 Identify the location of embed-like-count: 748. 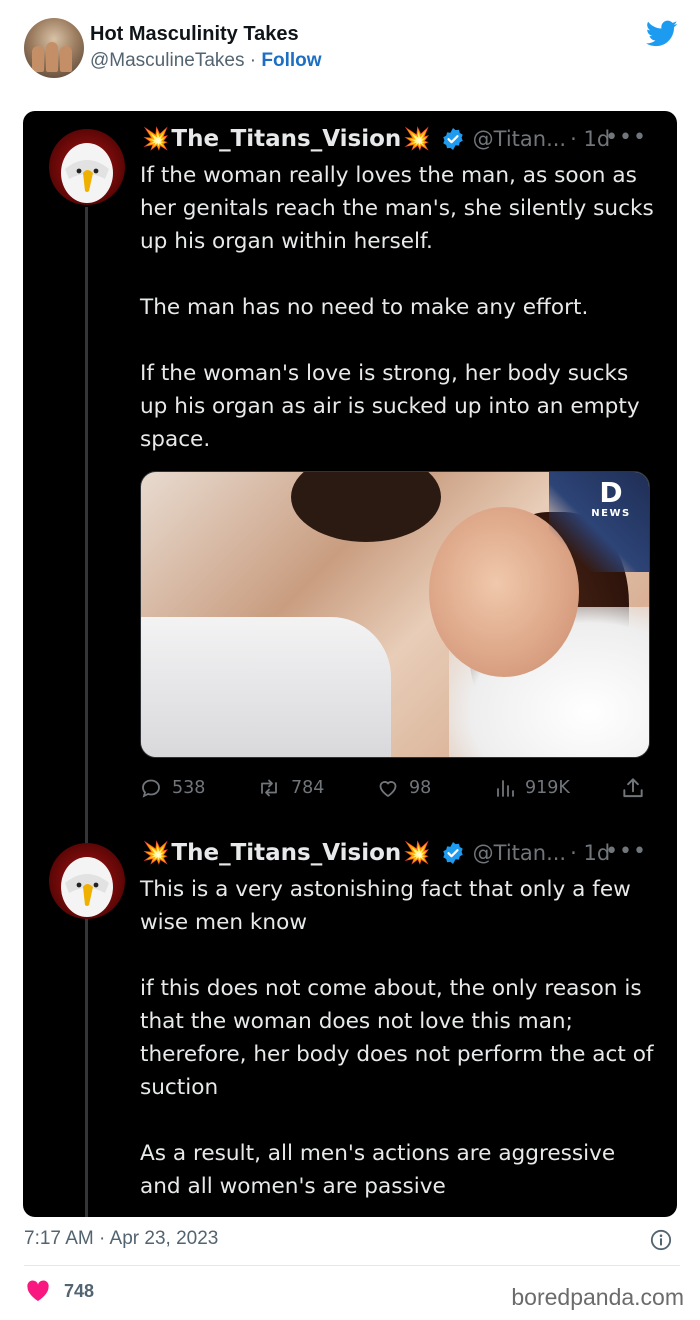
(79, 1290).